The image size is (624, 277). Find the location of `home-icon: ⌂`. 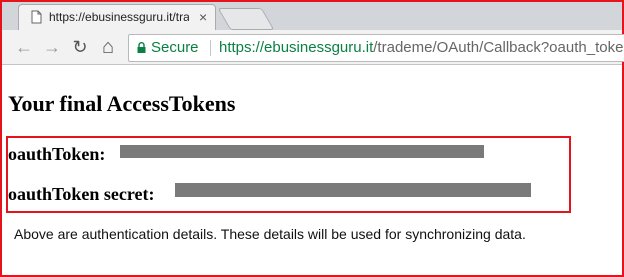

home-icon: ⌂ is located at coordinates (108, 47).